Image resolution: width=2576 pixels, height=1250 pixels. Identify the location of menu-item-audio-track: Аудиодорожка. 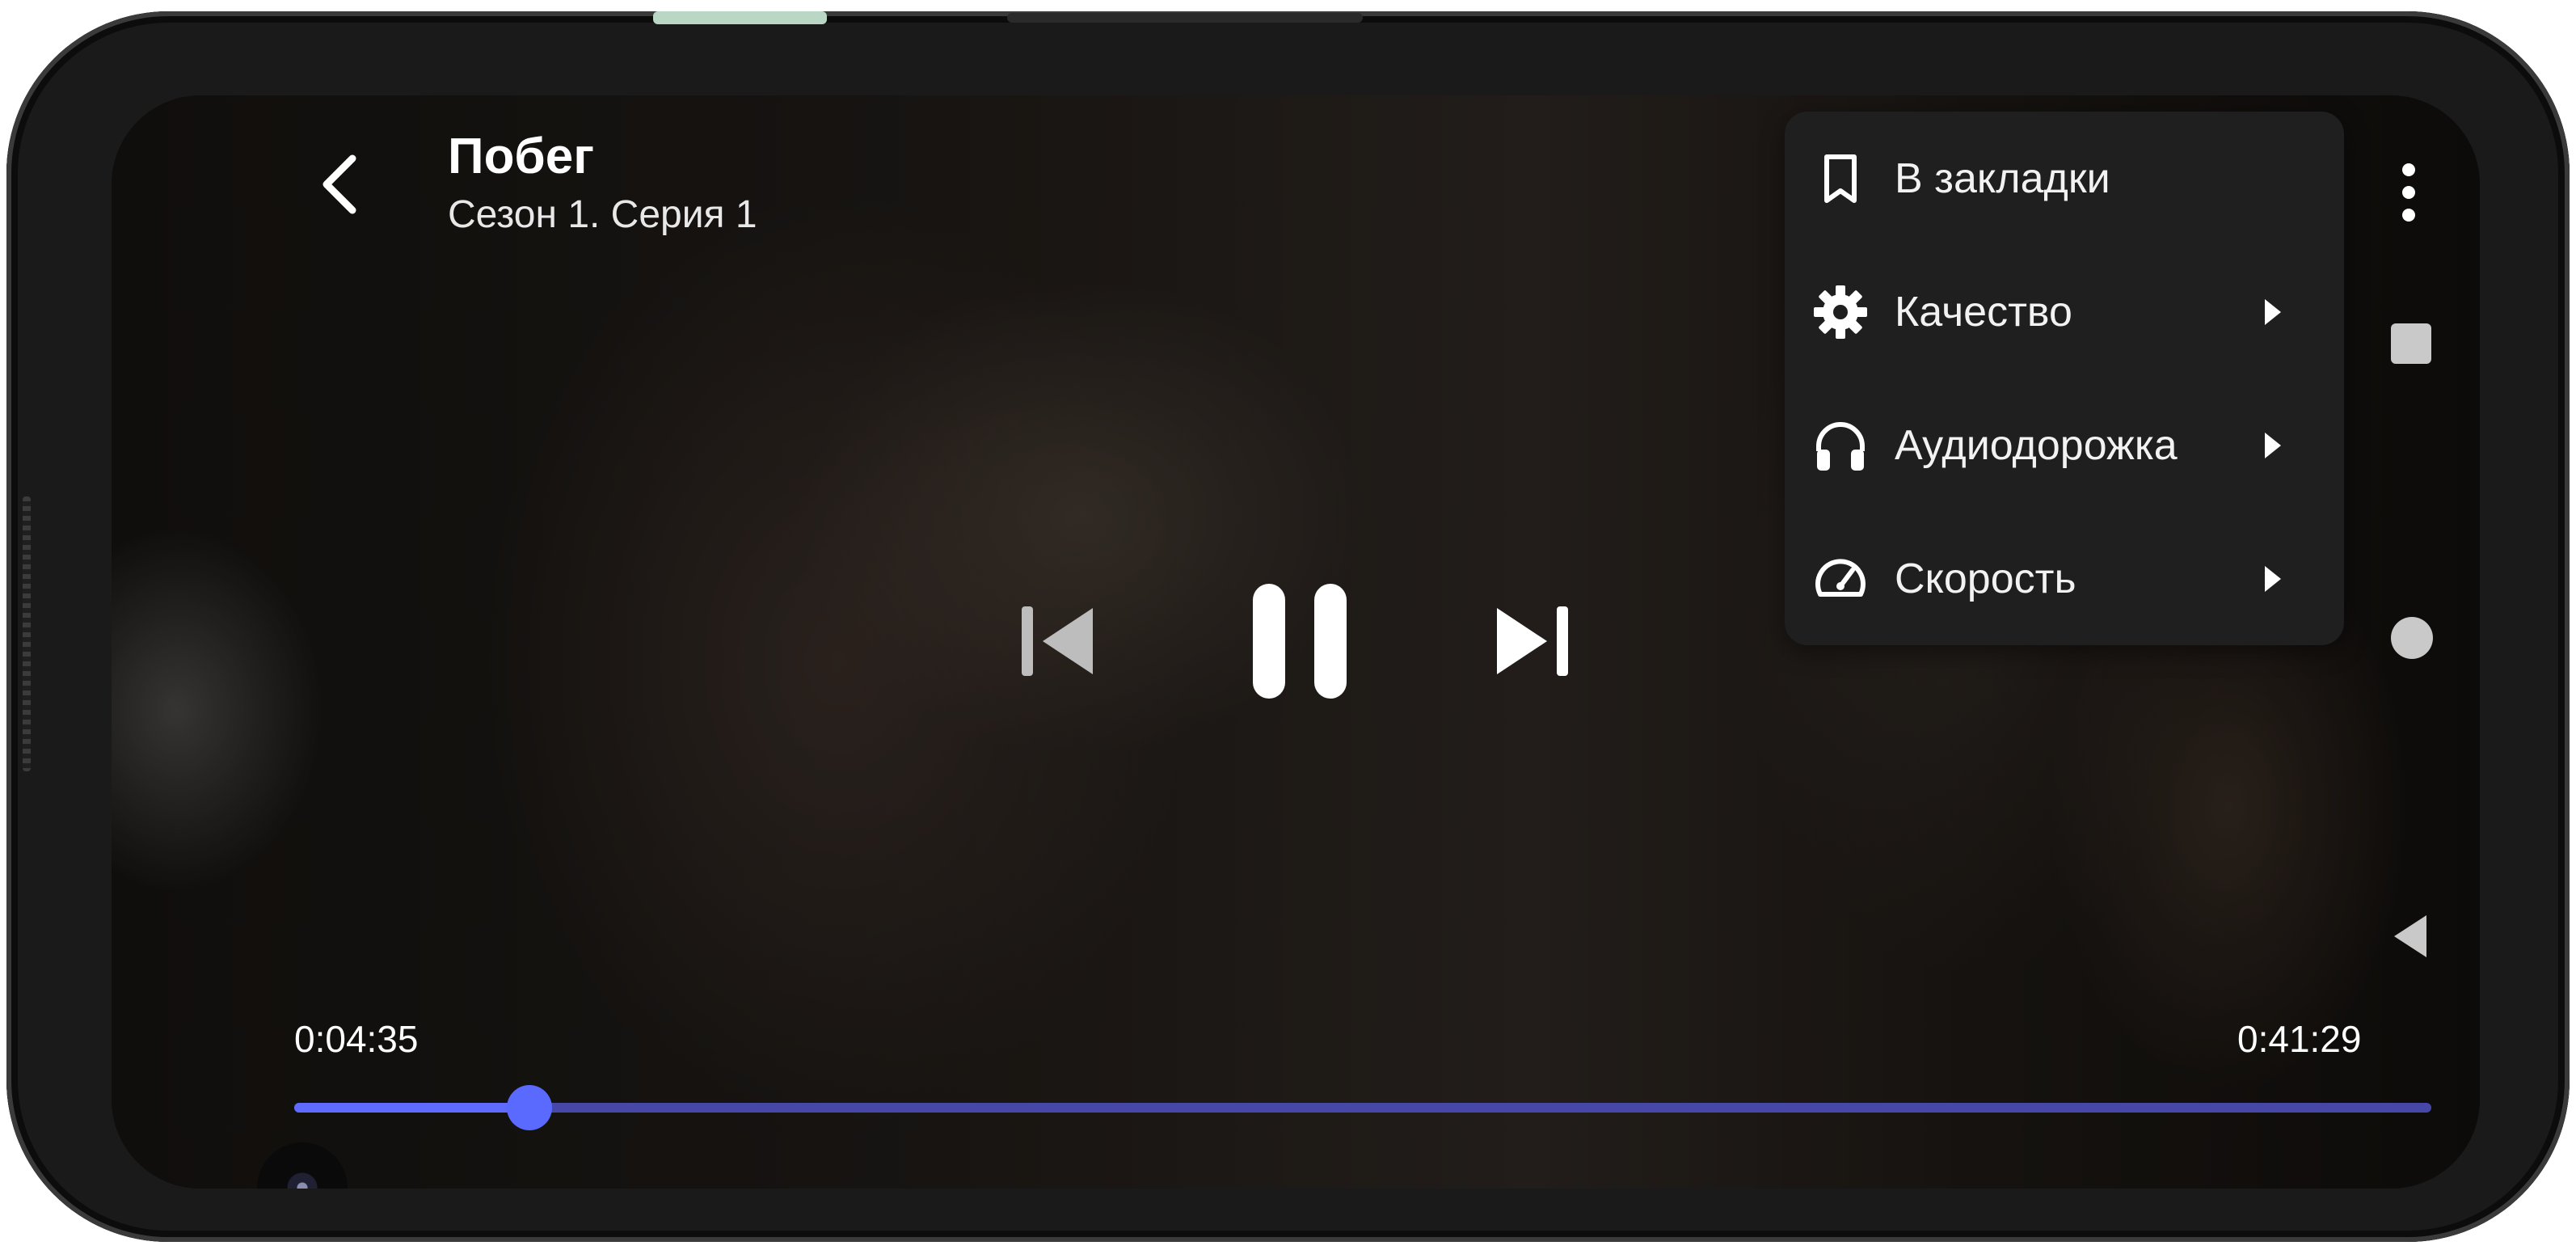
(2064, 445).